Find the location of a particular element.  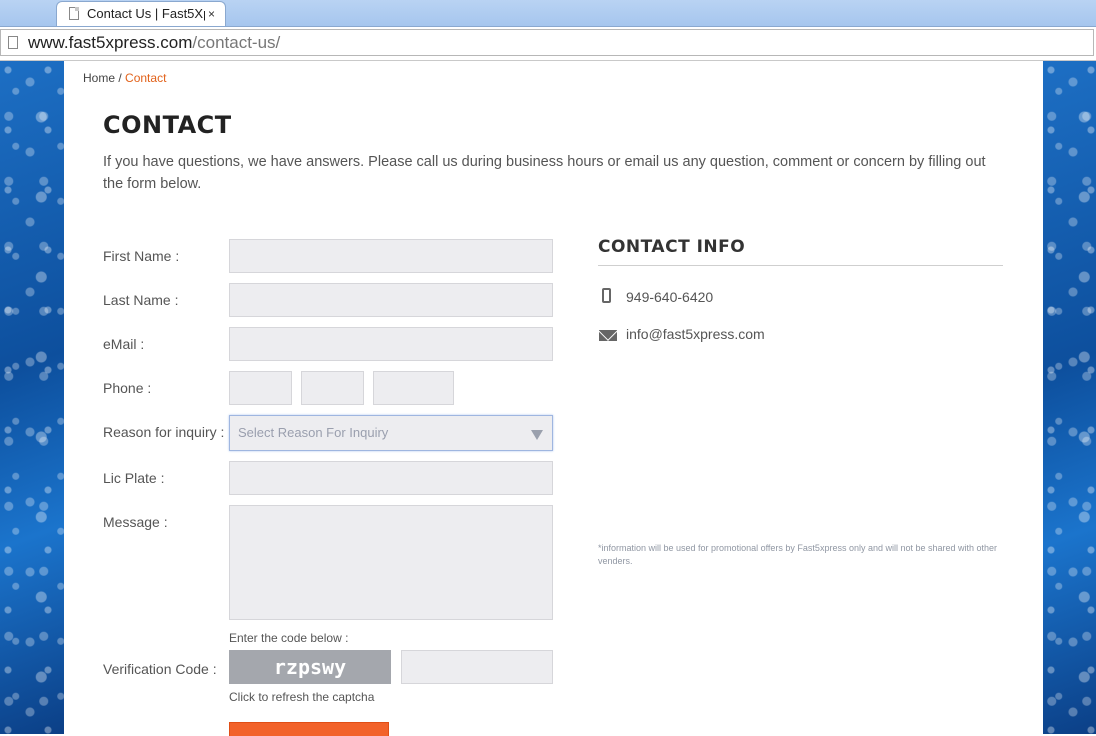

captcha-image: rzpswy is located at coordinates (310, 667).